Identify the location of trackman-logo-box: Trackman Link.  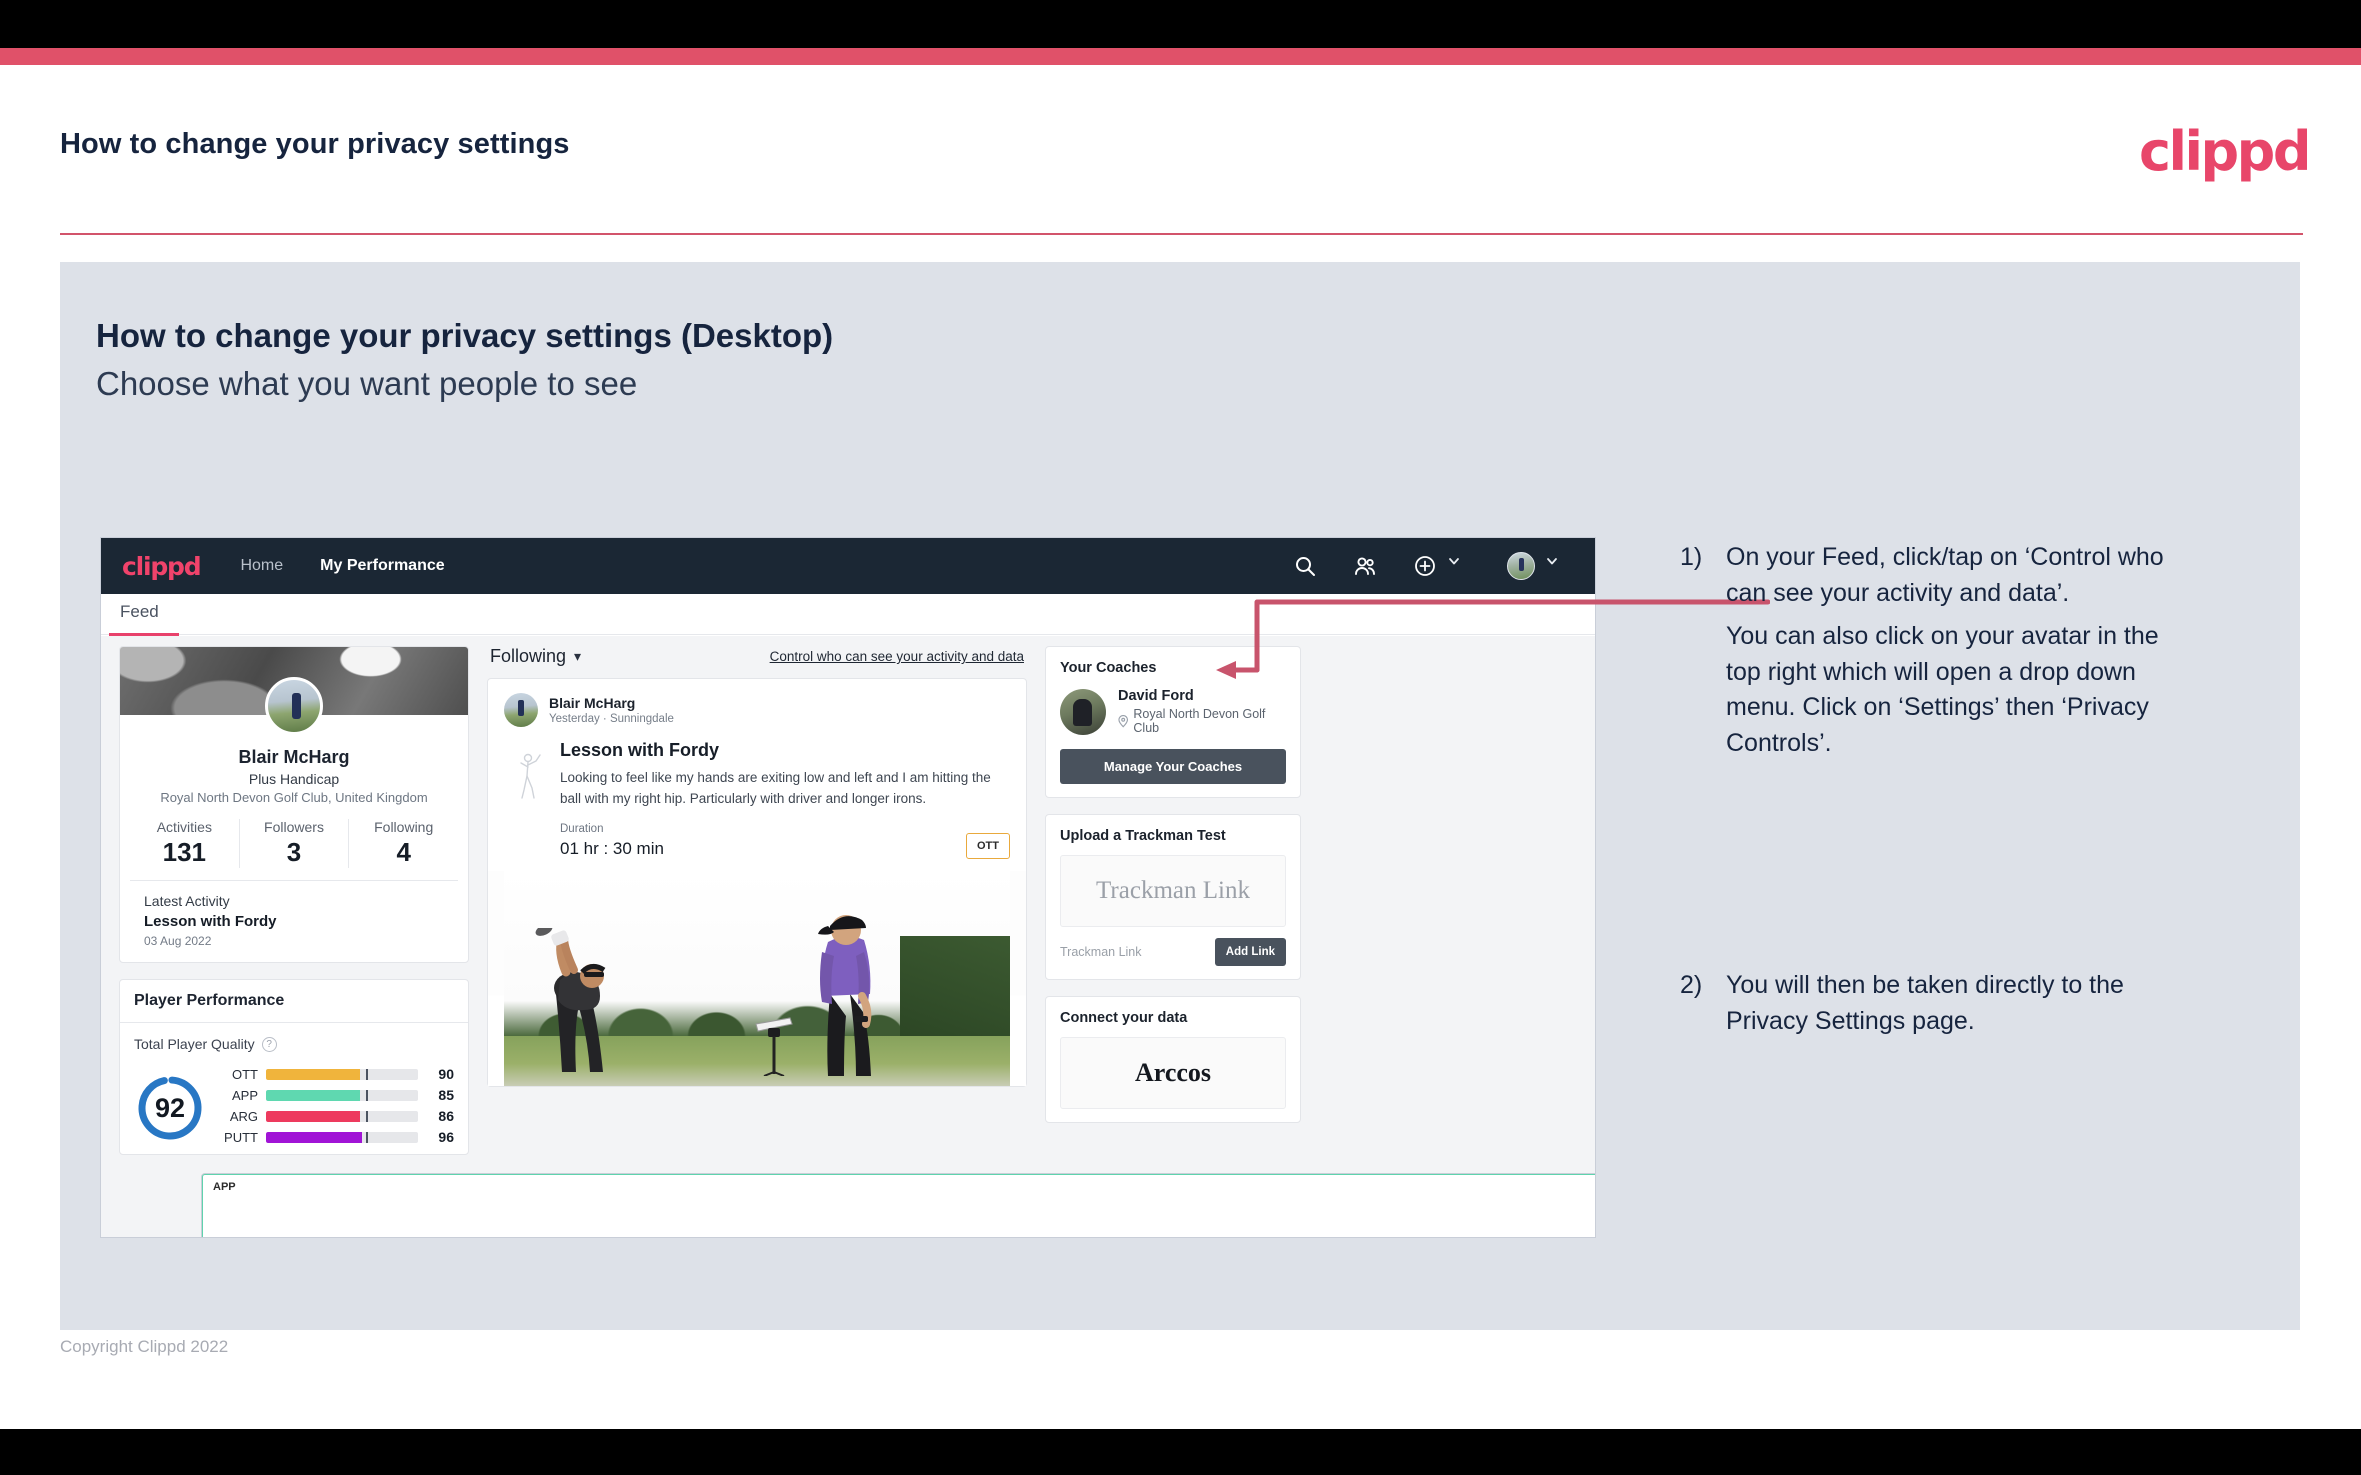
(1173, 891).